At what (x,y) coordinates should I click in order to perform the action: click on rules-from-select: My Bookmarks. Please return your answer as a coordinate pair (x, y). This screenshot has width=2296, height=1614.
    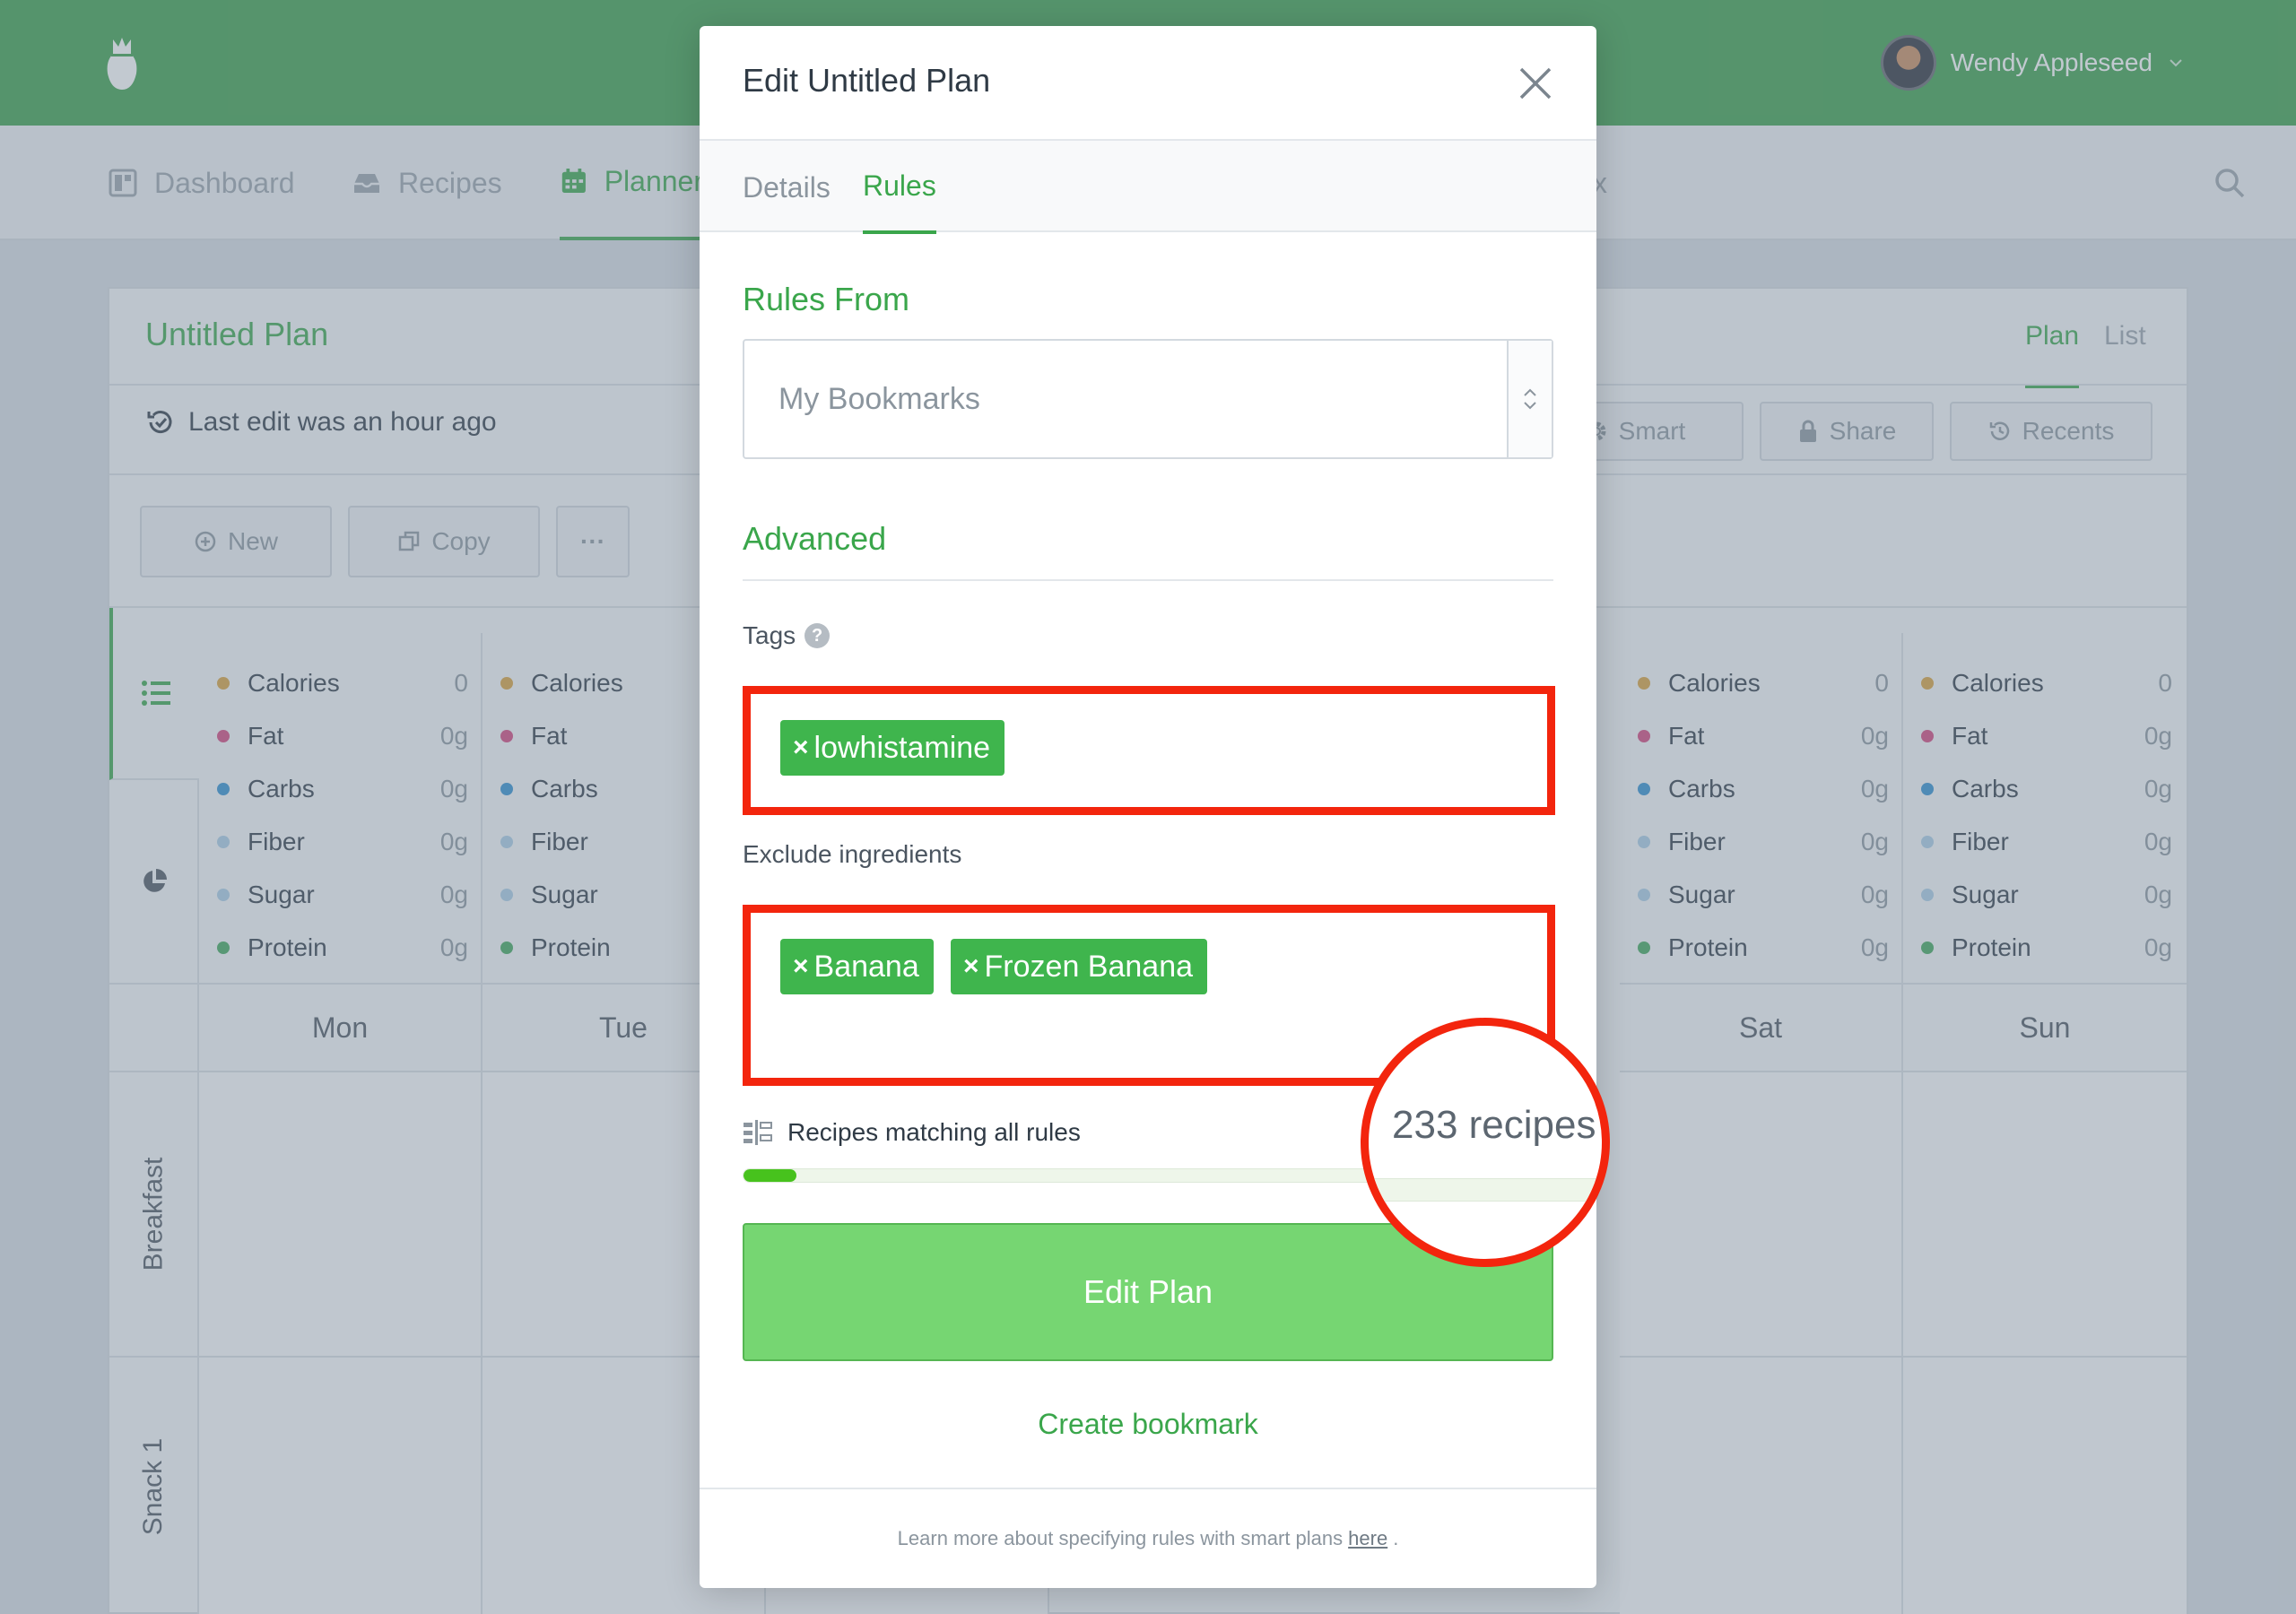
    Looking at the image, I should click on (1148, 399).